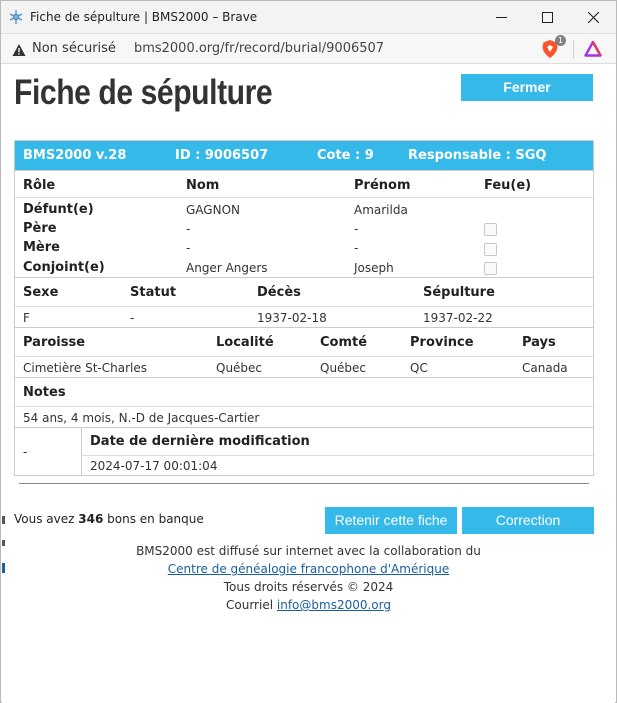 Image resolution: width=617 pixels, height=703 pixels. I want to click on warning-icon, so click(19, 49).